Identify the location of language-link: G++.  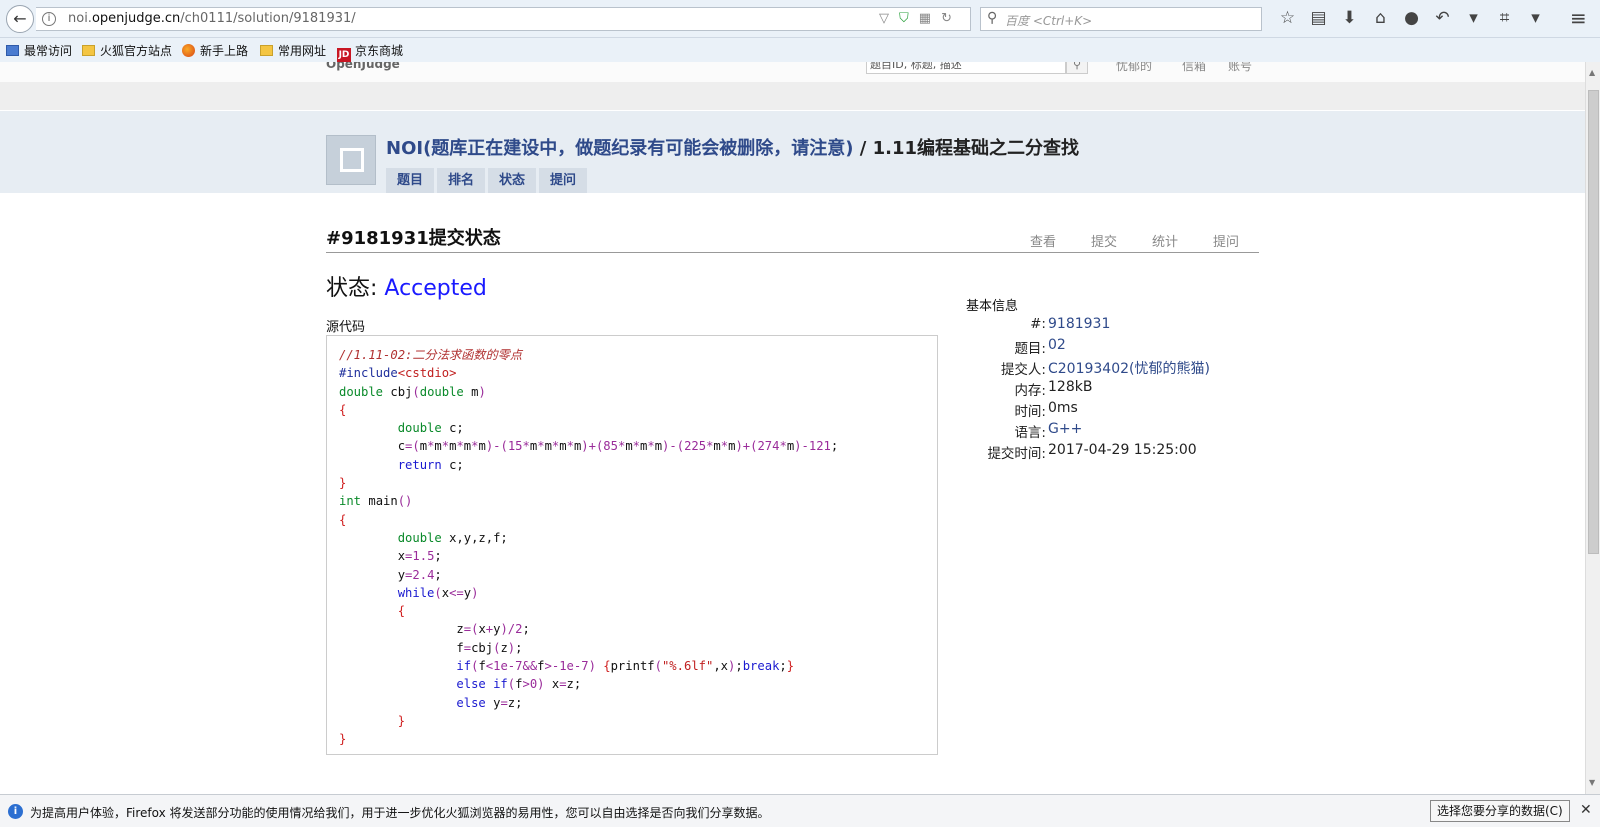
(1065, 429).